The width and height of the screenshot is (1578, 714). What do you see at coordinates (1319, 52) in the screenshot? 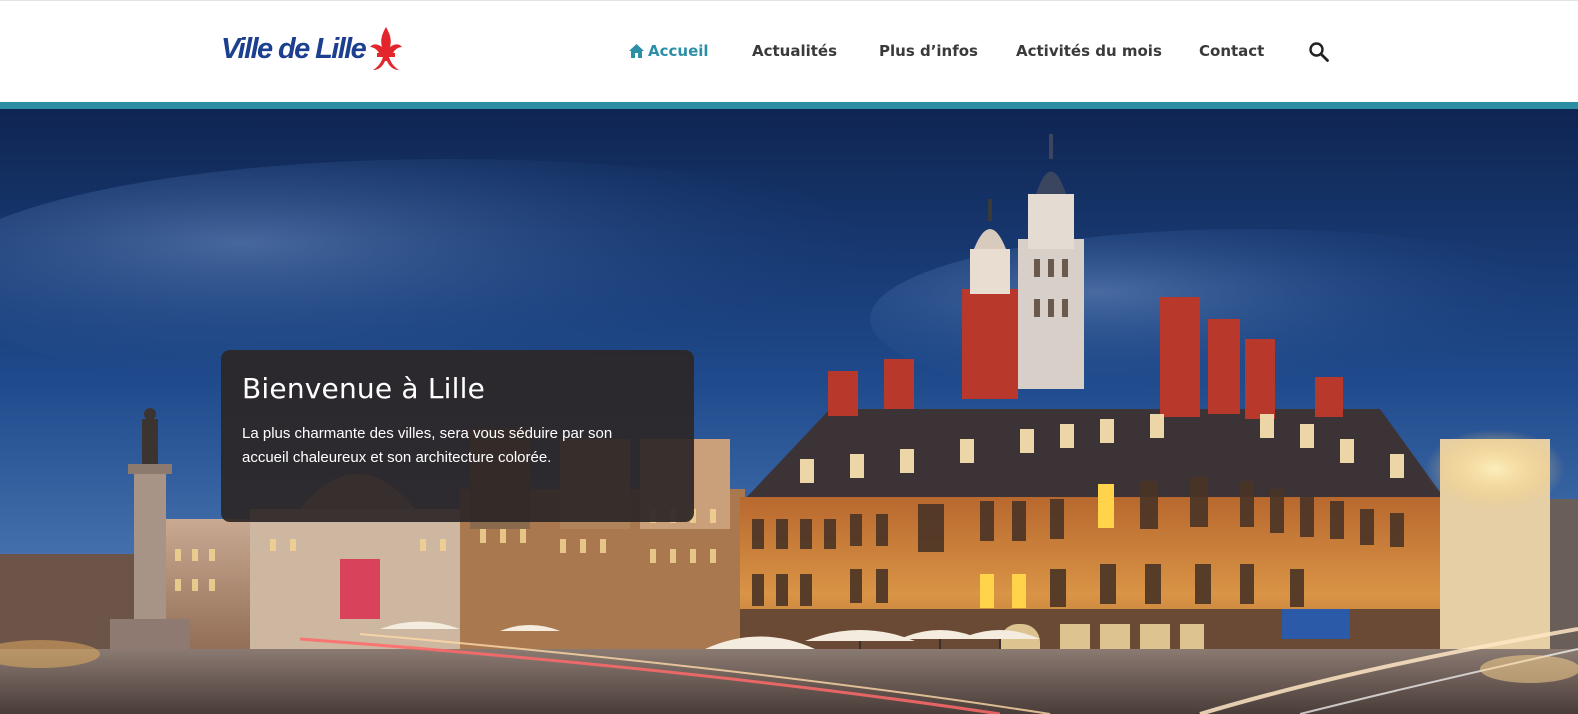
I see `search-icon` at bounding box center [1319, 52].